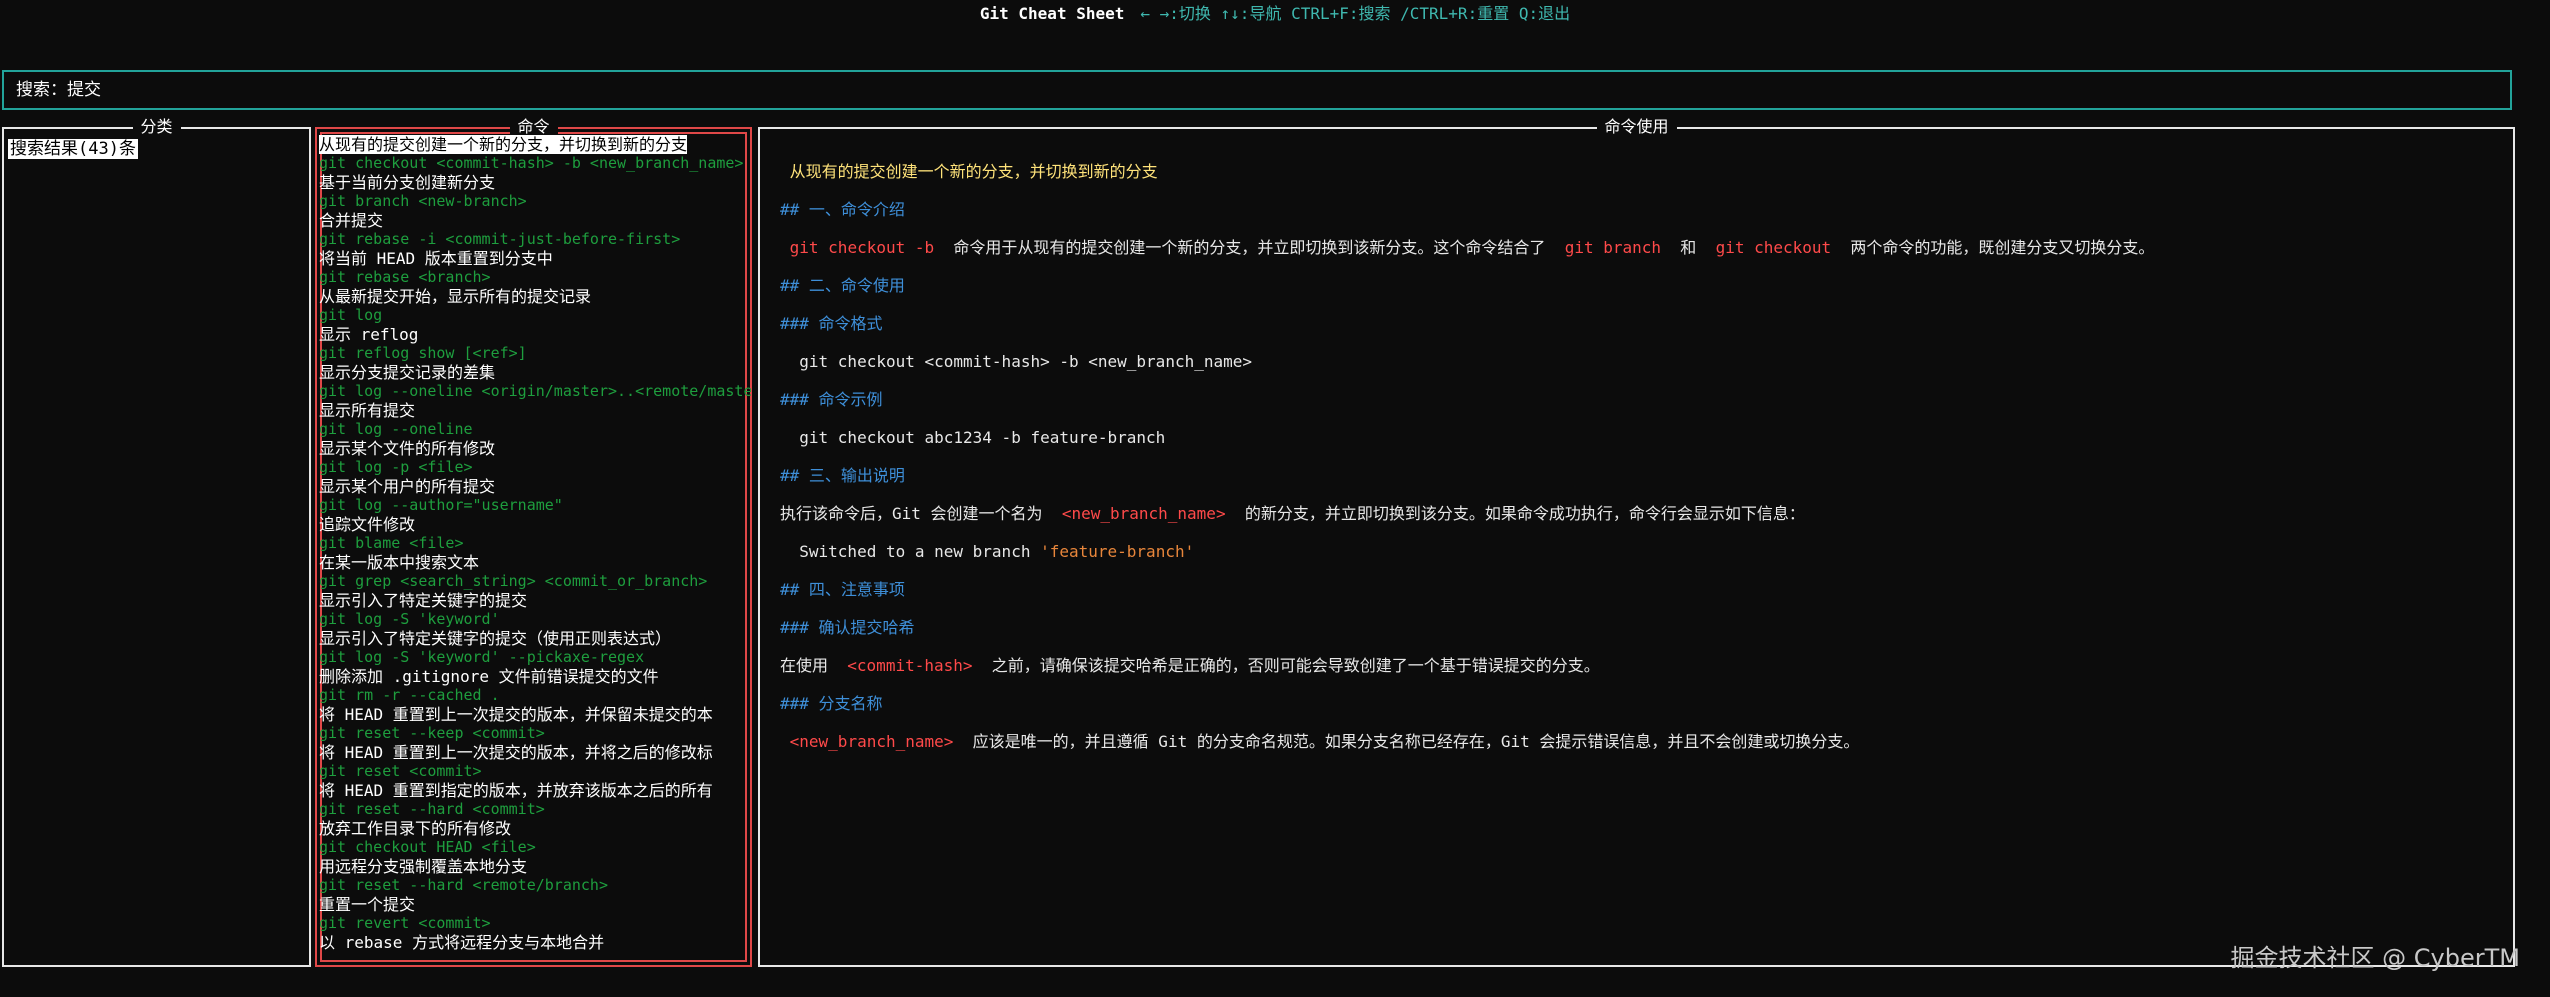 The width and height of the screenshot is (2550, 997). I want to click on command-item-code: git log --author="username", so click(535, 505).